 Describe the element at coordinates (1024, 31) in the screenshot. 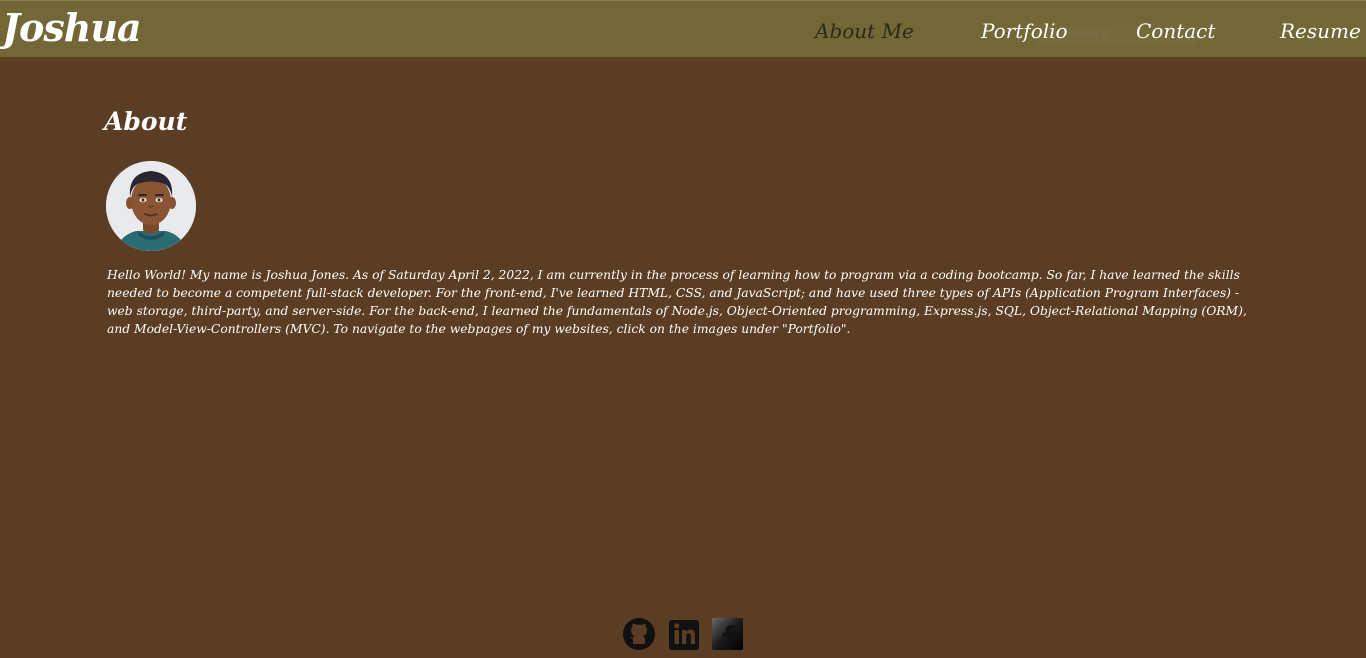

I see `nav-portfolio: Portfolio` at that location.